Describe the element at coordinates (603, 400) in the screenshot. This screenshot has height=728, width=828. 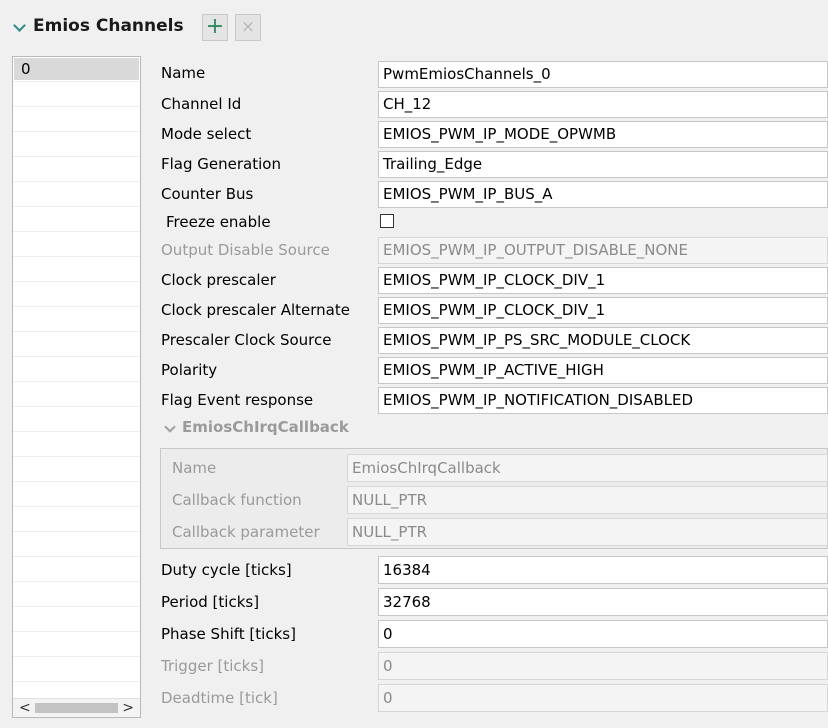
I see `flag-event-response-select: EMIOS_PWM_IP_NOTIFICATION_DISABLED` at that location.